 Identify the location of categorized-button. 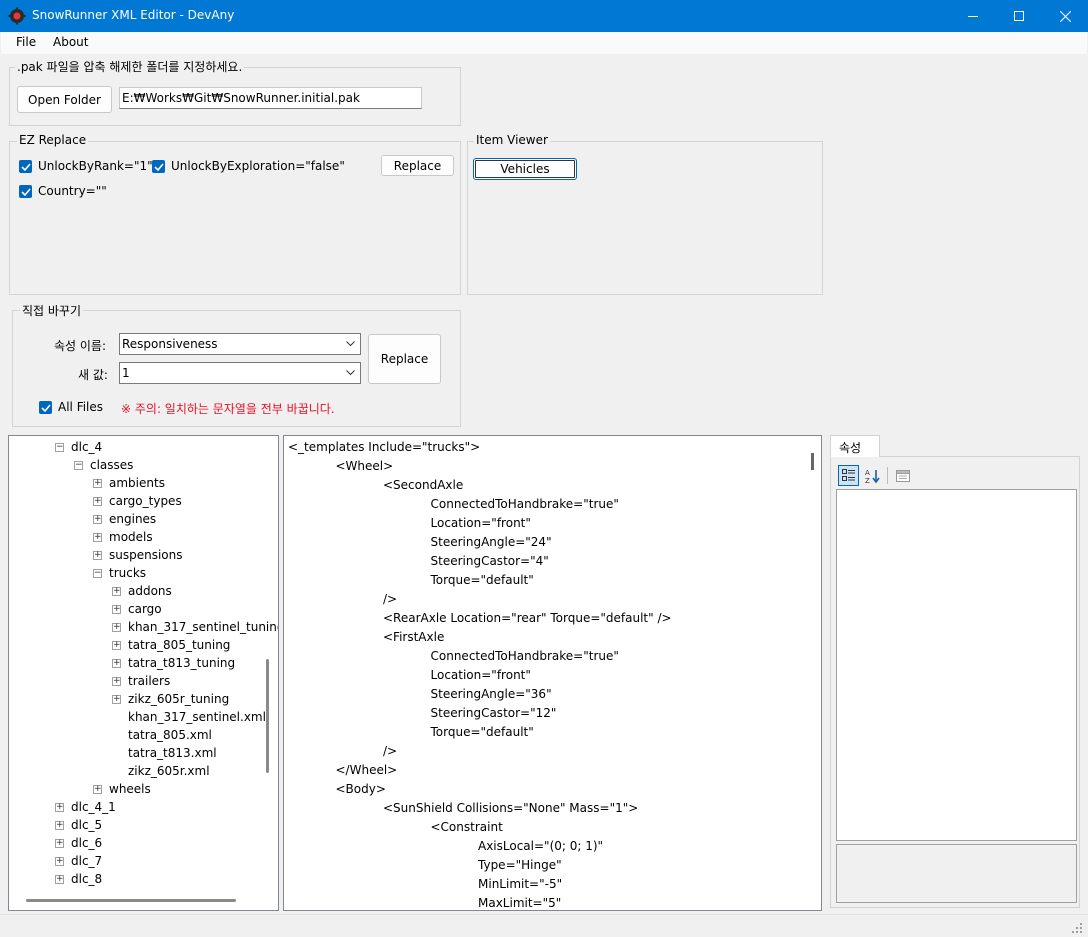
(848, 475).